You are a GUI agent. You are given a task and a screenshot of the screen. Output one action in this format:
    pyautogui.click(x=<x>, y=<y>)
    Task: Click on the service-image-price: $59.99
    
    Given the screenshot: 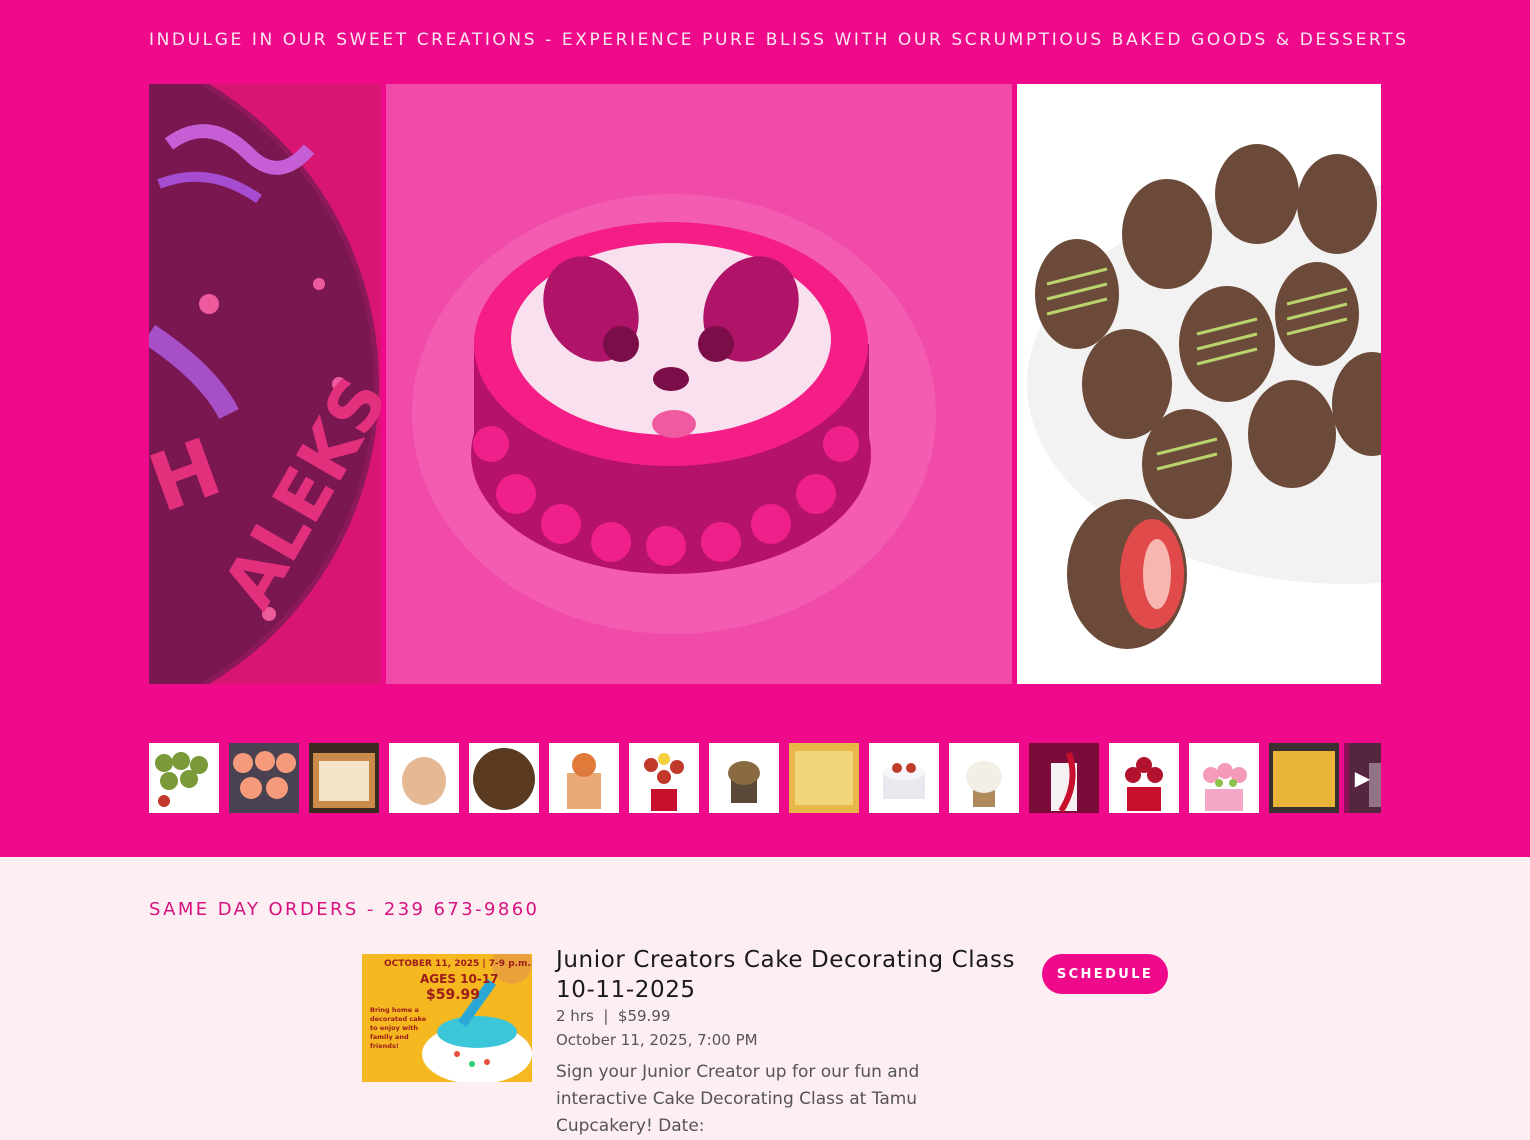 What is the action you would take?
    pyautogui.click(x=453, y=995)
    